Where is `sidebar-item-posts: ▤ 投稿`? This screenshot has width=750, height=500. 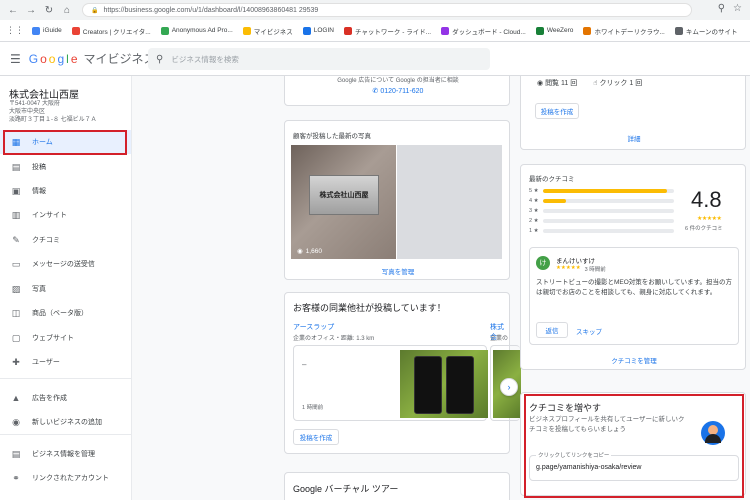 sidebar-item-posts: ▤ 投稿 is located at coordinates (65, 167).